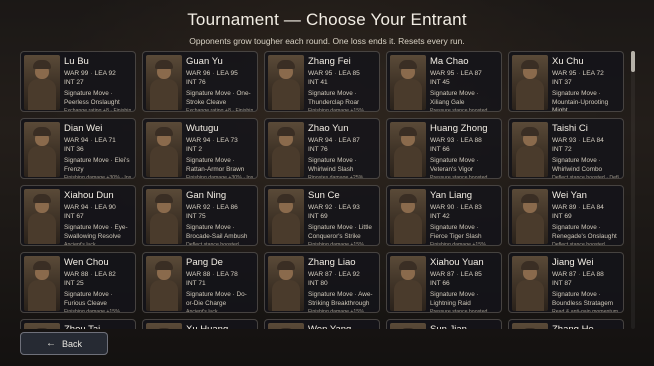  Describe the element at coordinates (318, 149) in the screenshot. I see `entrant-int: INT 76` at that location.